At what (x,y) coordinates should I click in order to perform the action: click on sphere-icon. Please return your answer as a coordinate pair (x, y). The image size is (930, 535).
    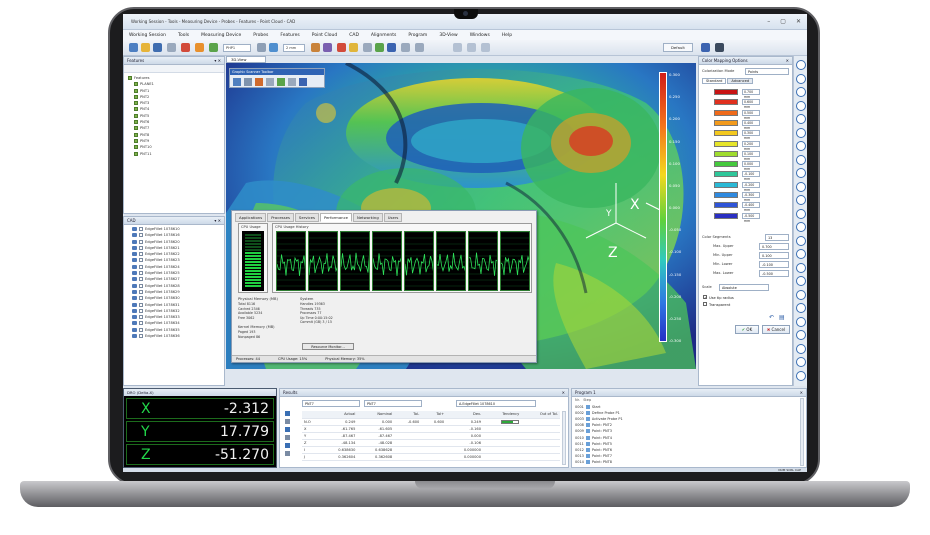
    Looking at the image, I should click on (273, 47).